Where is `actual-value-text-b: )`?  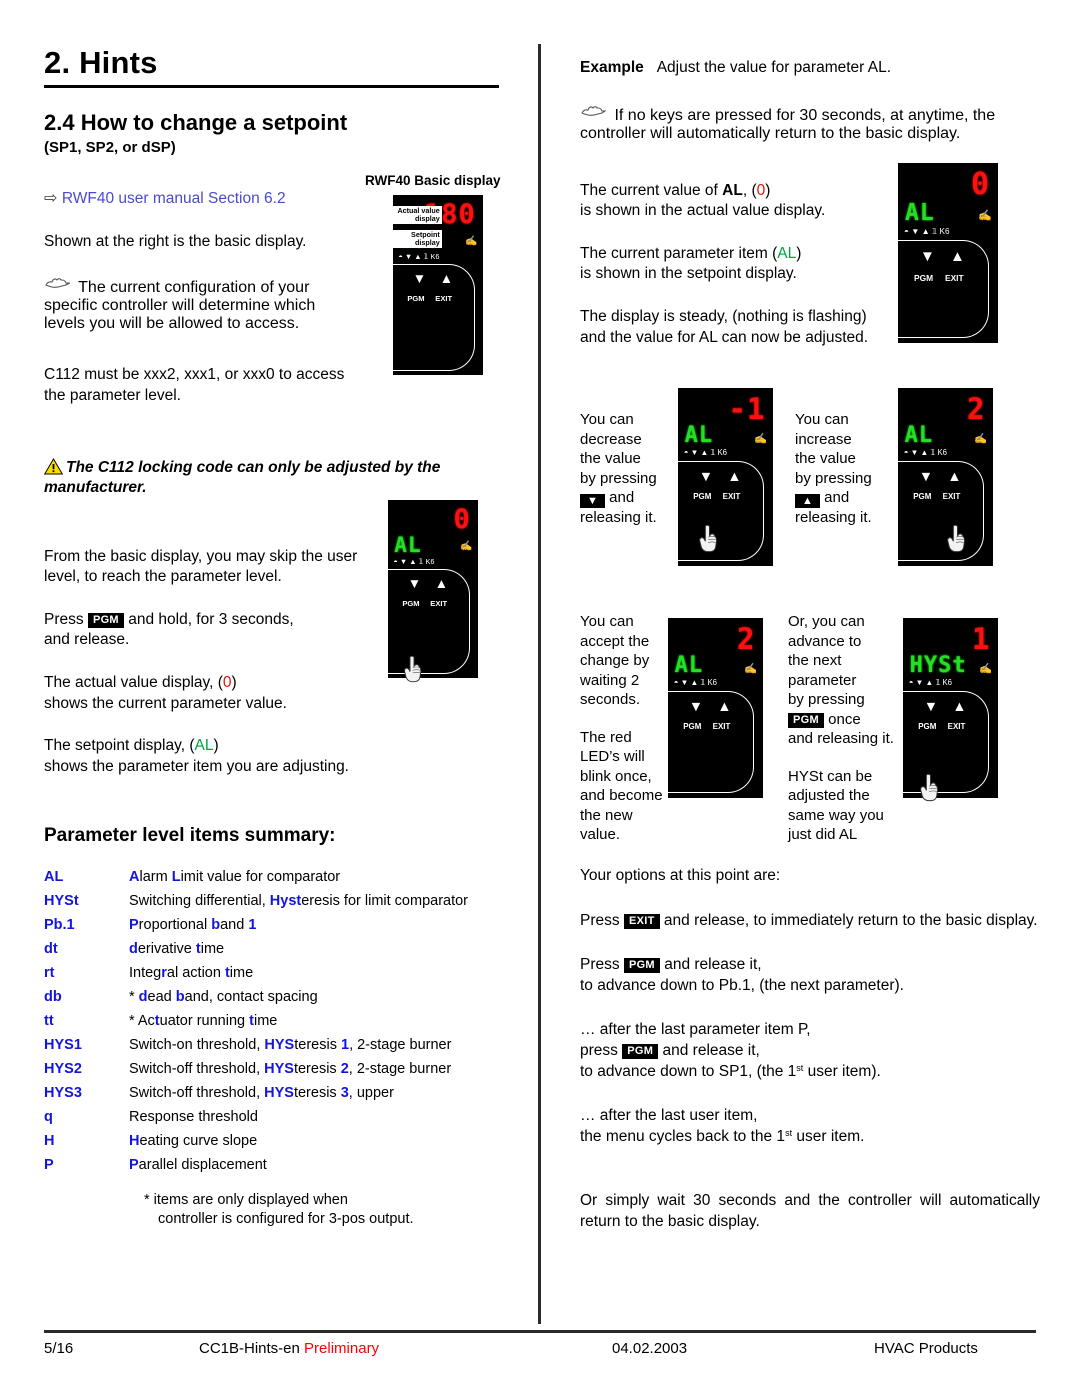 actual-value-text-b: ) is located at coordinates (234, 682).